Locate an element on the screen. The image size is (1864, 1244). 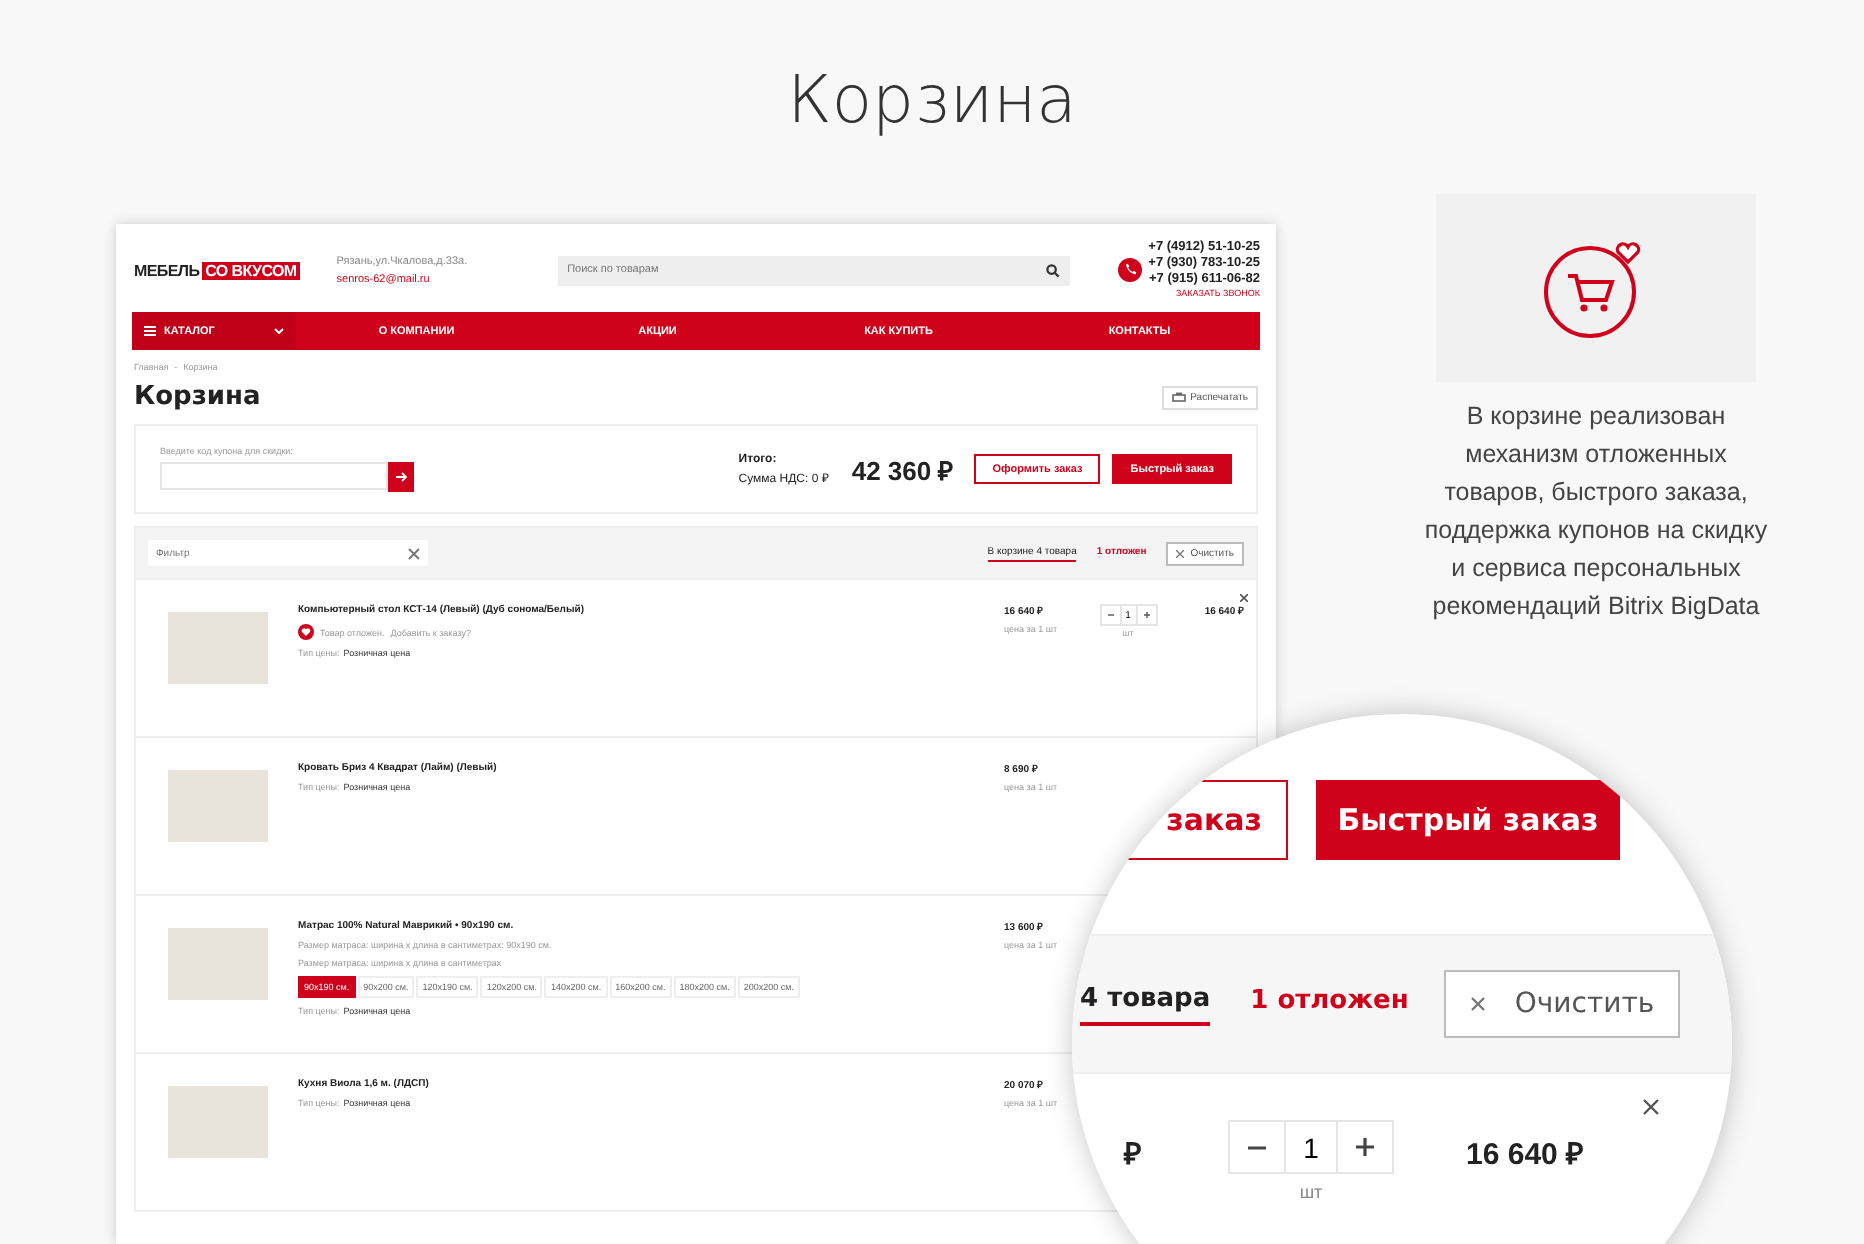
row-total: 16 640 ₽ is located at coordinates (1525, 1154).